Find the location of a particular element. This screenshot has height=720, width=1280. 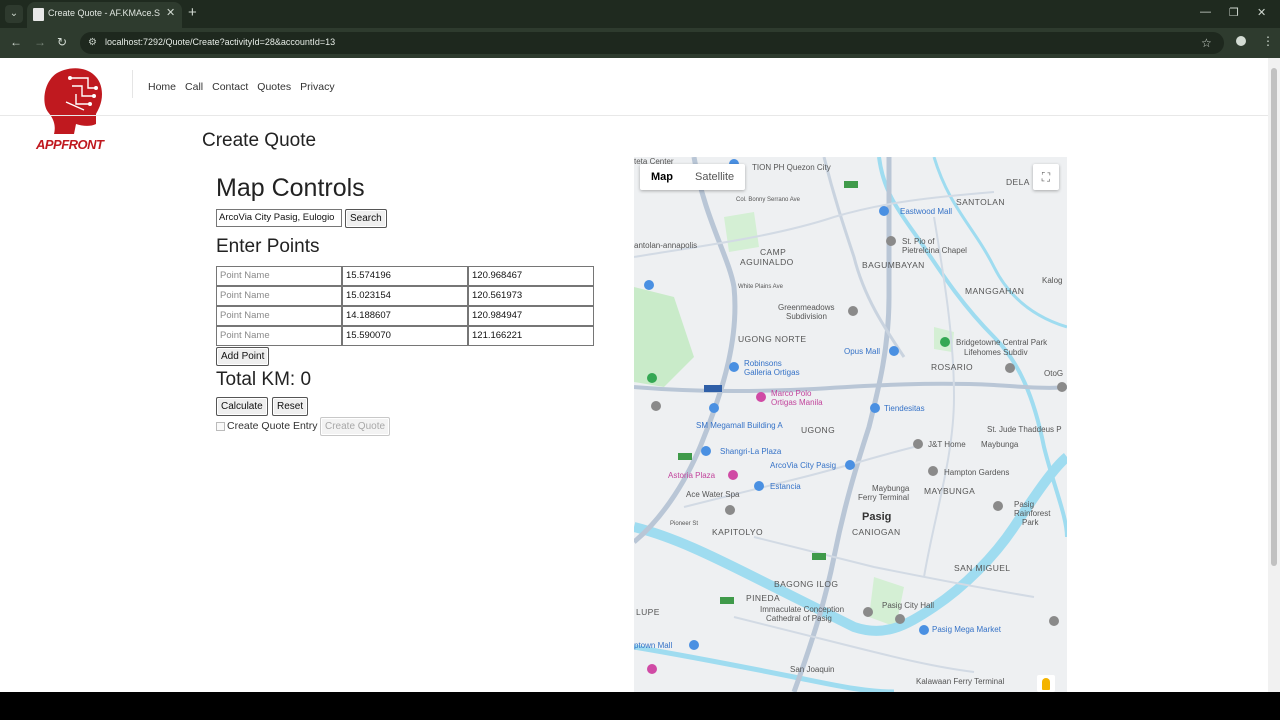

map-label: Ace Water Spa is located at coordinates (713, 494).